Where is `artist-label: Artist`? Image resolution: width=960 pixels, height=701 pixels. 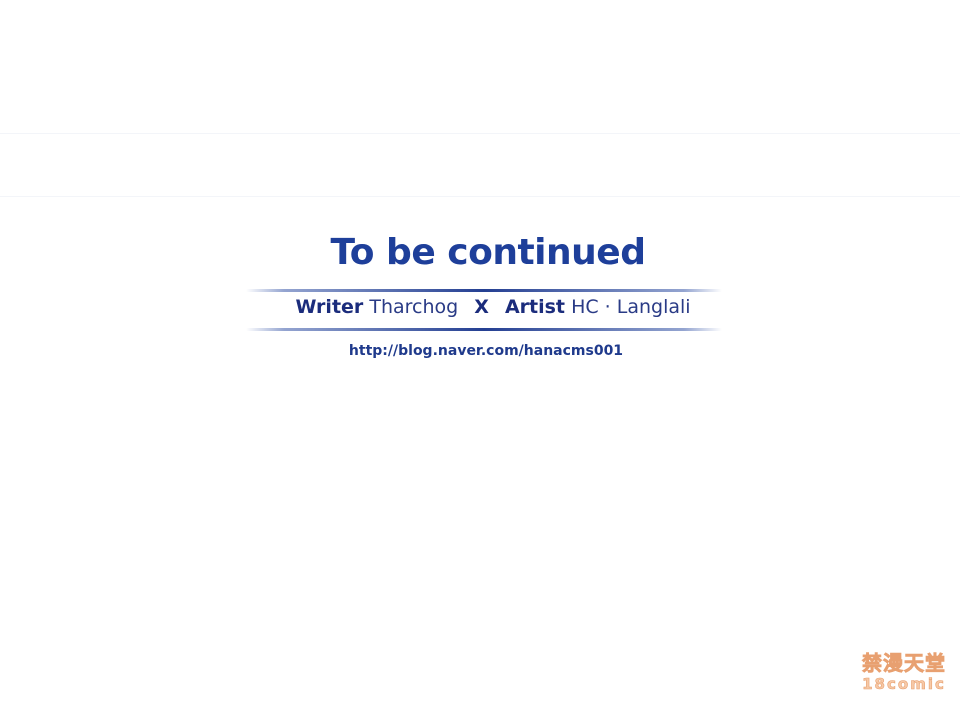 artist-label: Artist is located at coordinates (535, 307).